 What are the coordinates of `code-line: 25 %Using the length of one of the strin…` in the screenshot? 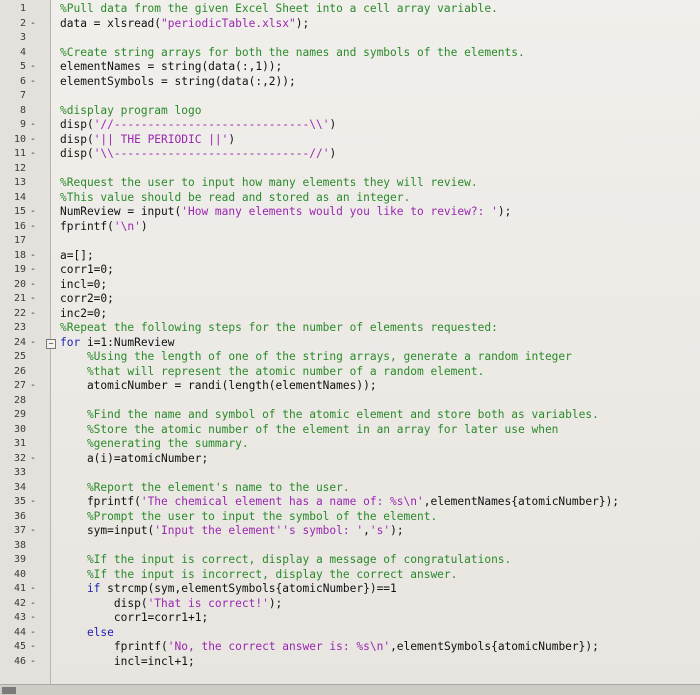 It's located at (350, 357).